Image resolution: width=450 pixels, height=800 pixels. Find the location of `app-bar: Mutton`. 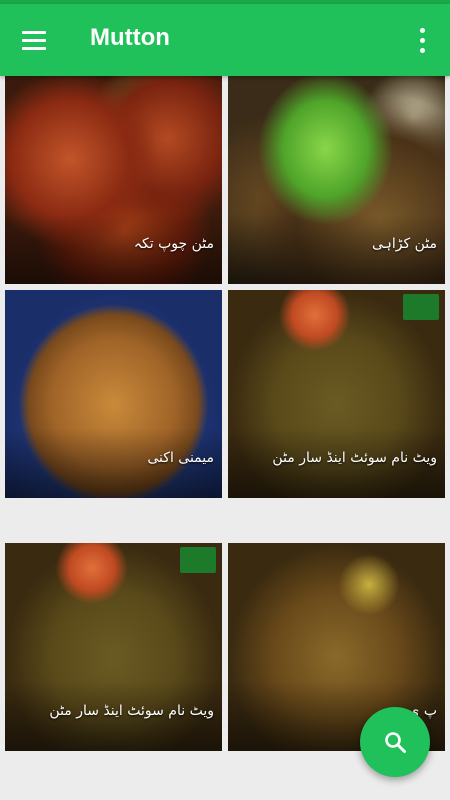

app-bar: Mutton is located at coordinates (225, 40).